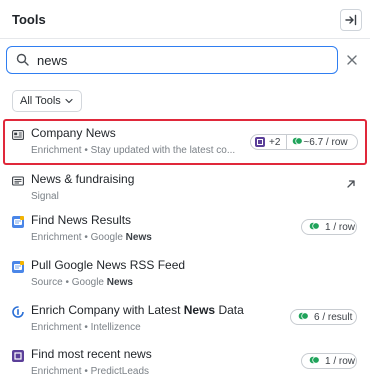 The height and width of the screenshot is (386, 370). What do you see at coordinates (351, 184) in the screenshot?
I see `open-arrow-icon` at bounding box center [351, 184].